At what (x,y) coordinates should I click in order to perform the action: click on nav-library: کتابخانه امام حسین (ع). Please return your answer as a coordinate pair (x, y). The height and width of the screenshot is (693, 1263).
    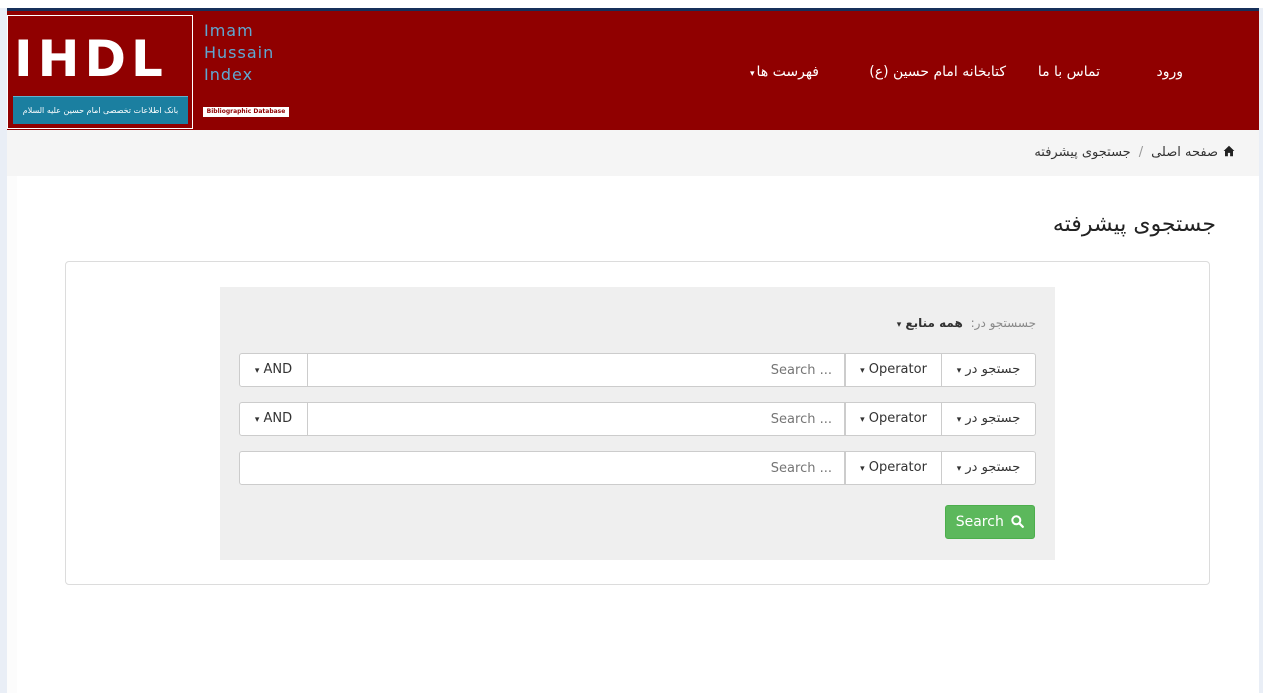
    Looking at the image, I should click on (937, 72).